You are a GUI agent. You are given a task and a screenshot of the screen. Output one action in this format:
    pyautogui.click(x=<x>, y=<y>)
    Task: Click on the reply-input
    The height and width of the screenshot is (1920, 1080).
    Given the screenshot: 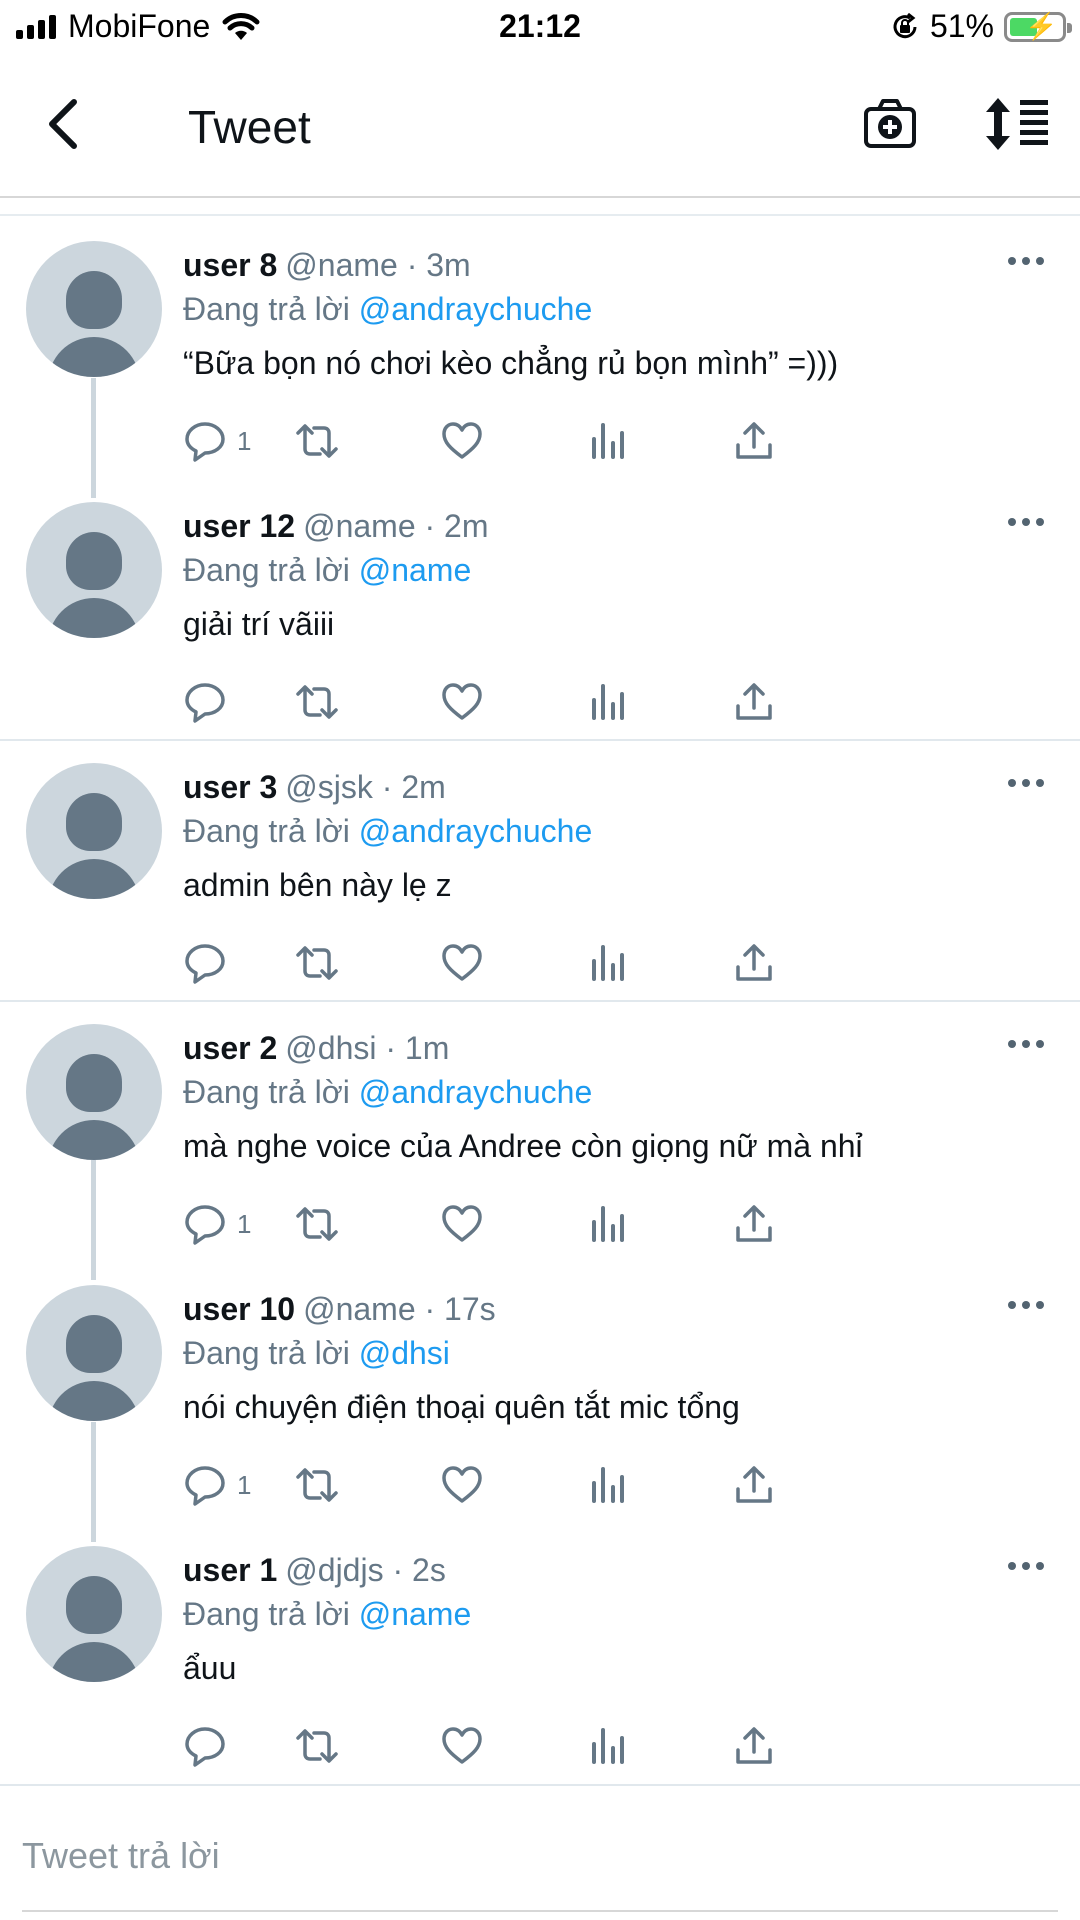 What is the action you would take?
    pyautogui.click(x=537, y=1856)
    